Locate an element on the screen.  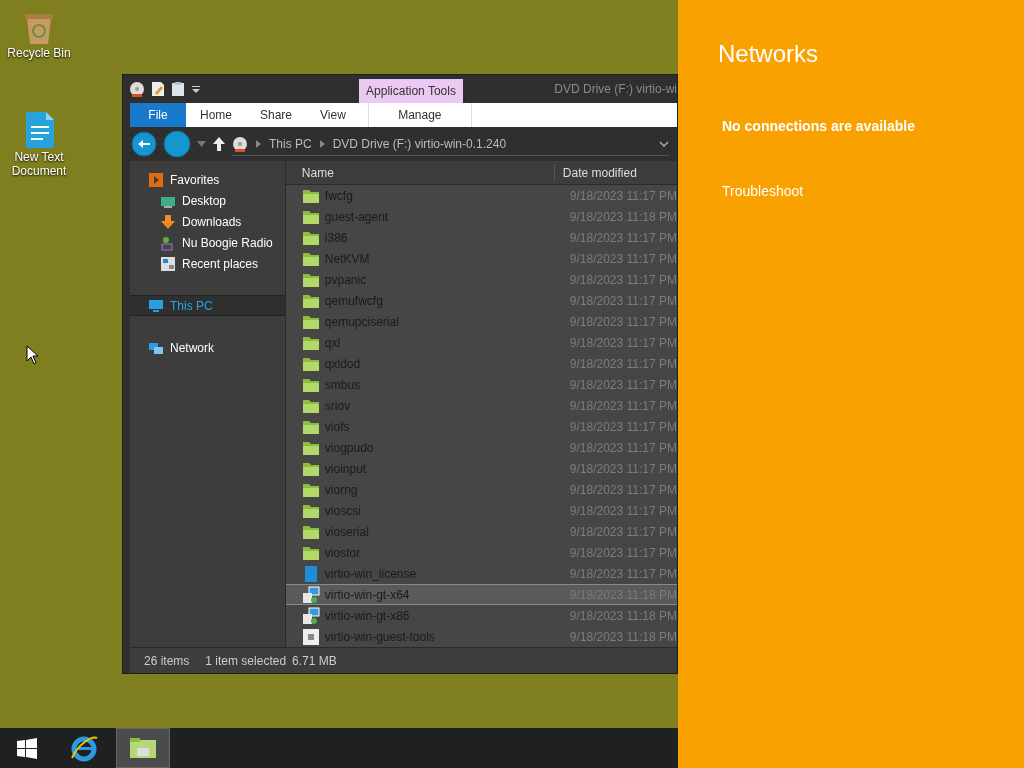
file-name: virtio-win-gt-x64 is located at coordinates (367, 595).